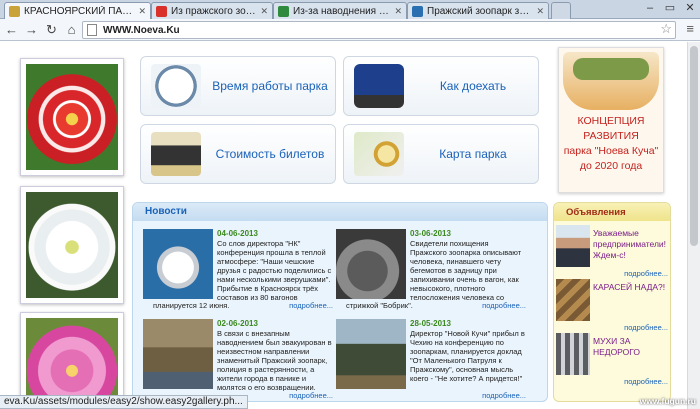 The height and width of the screenshot is (409, 700). Describe the element at coordinates (237, 323) in the screenshot. I see `news-date: 02-06-2013` at that location.